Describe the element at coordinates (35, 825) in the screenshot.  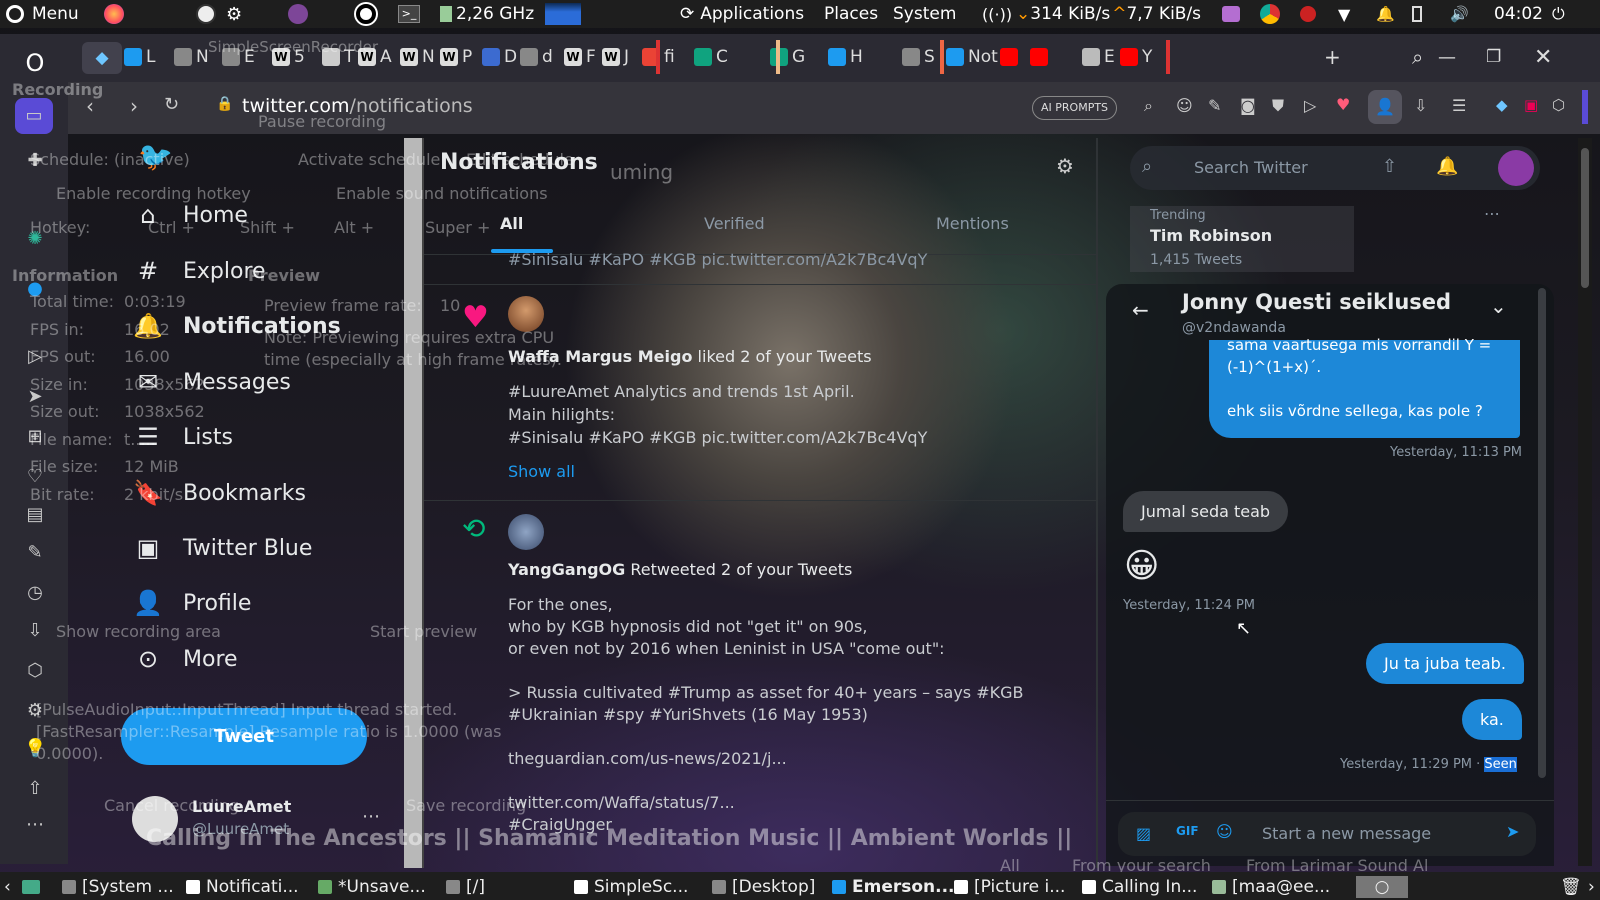
I see `more-dots-icon: ⋯` at that location.